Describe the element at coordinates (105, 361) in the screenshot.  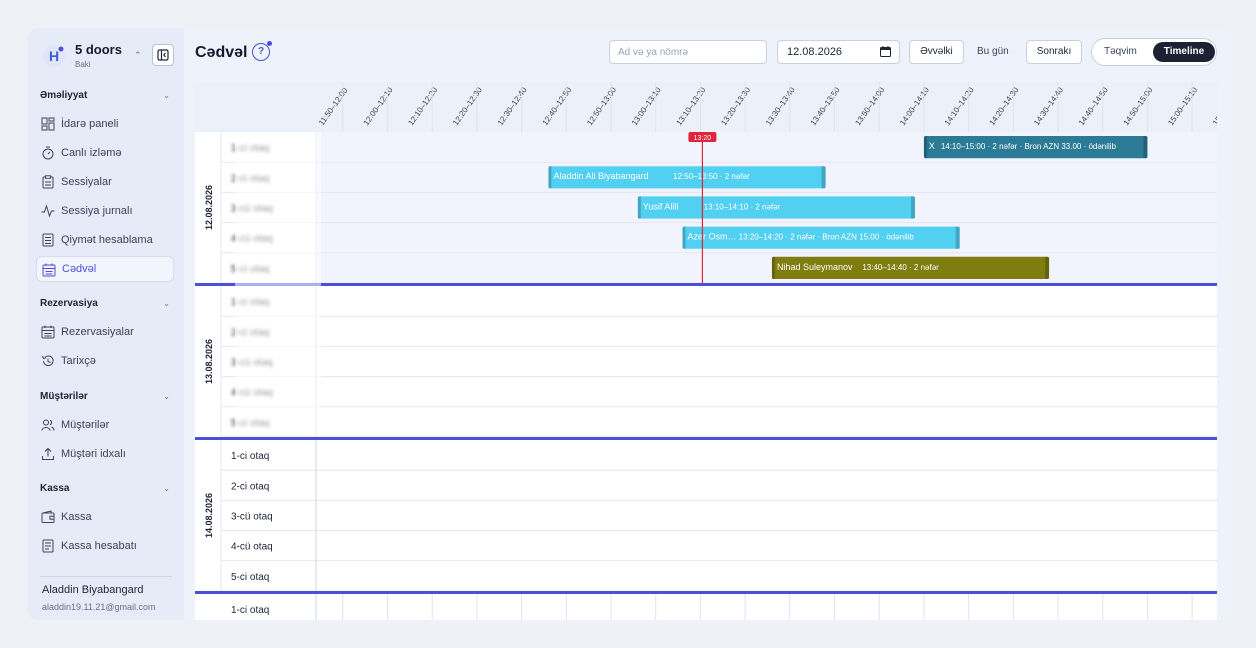
I see `sidebar-item-2-2: Tarixçə` at that location.